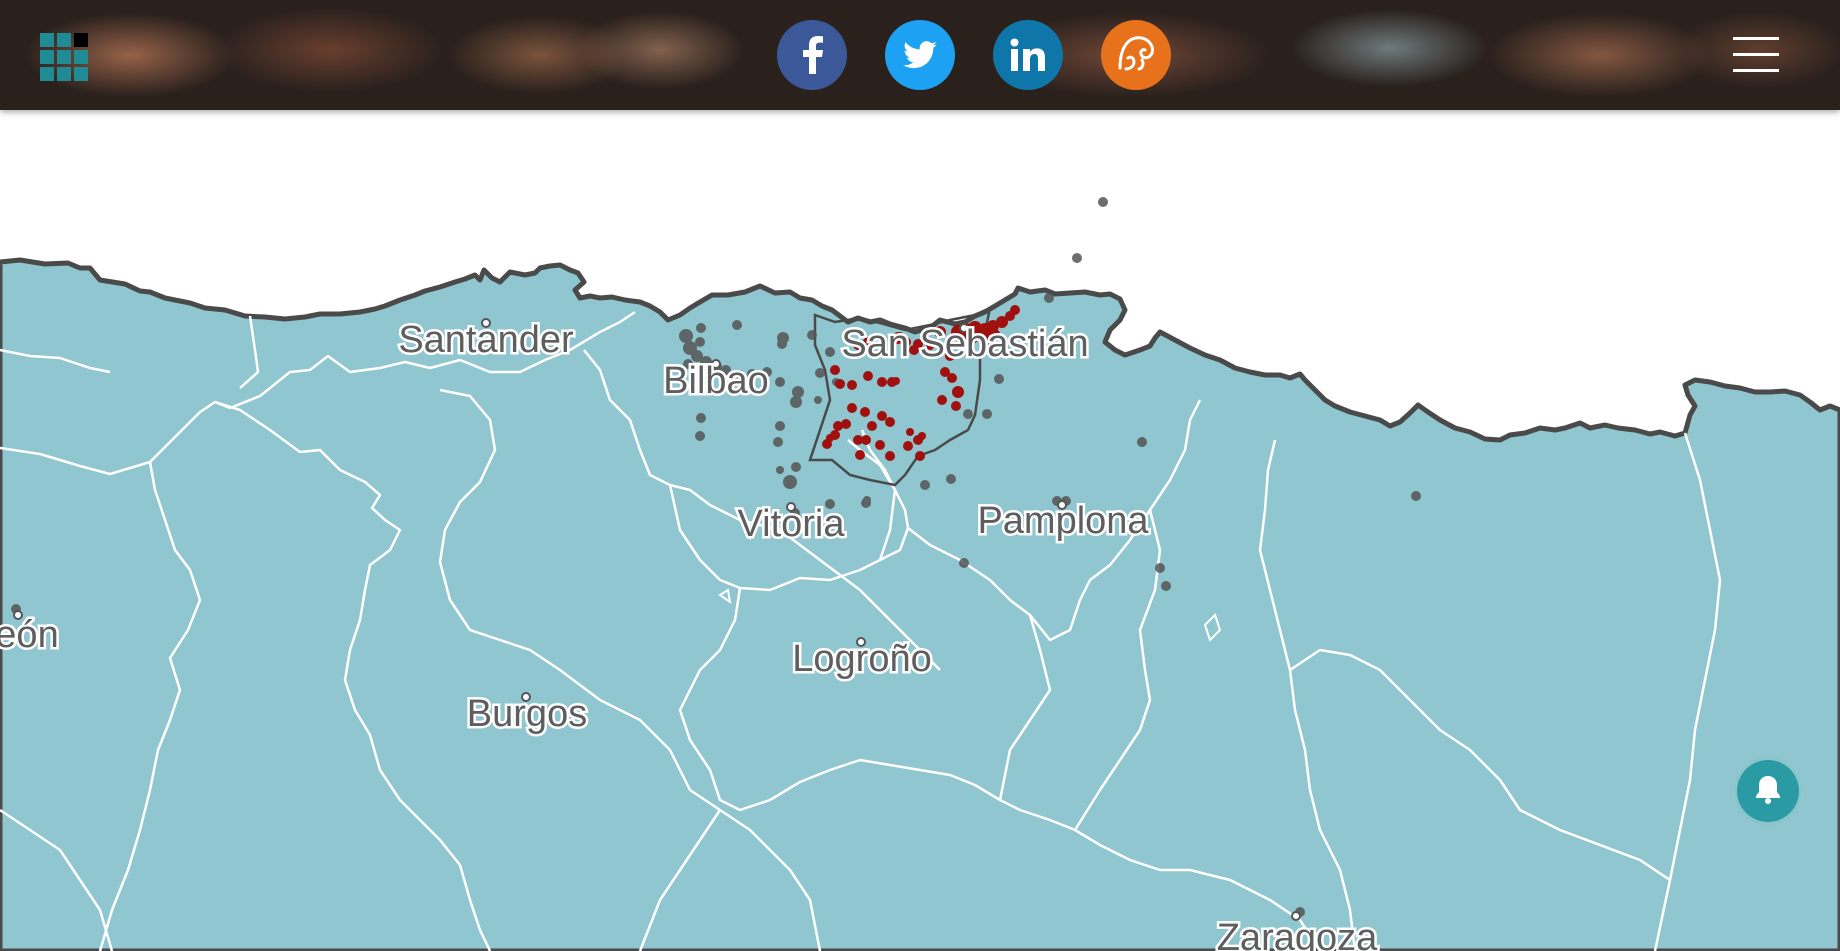 Image resolution: width=1840 pixels, height=951 pixels. I want to click on linkedin-icon, so click(1028, 55).